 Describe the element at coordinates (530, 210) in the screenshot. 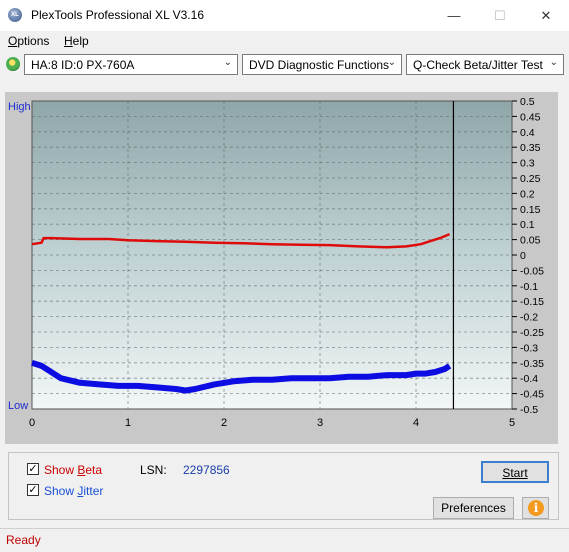

I see `y-tick-label: 0.15` at that location.